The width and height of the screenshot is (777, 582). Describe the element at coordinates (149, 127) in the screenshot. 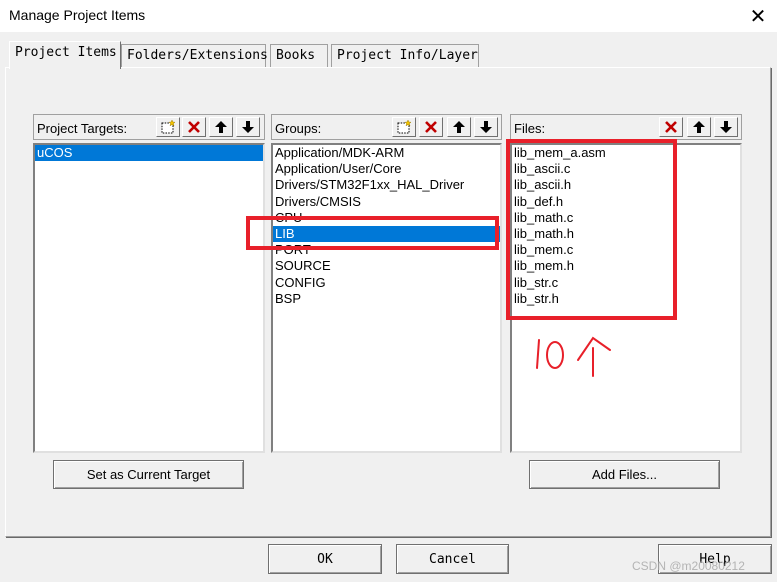

I see `project-targets-header: Project Targets:` at that location.